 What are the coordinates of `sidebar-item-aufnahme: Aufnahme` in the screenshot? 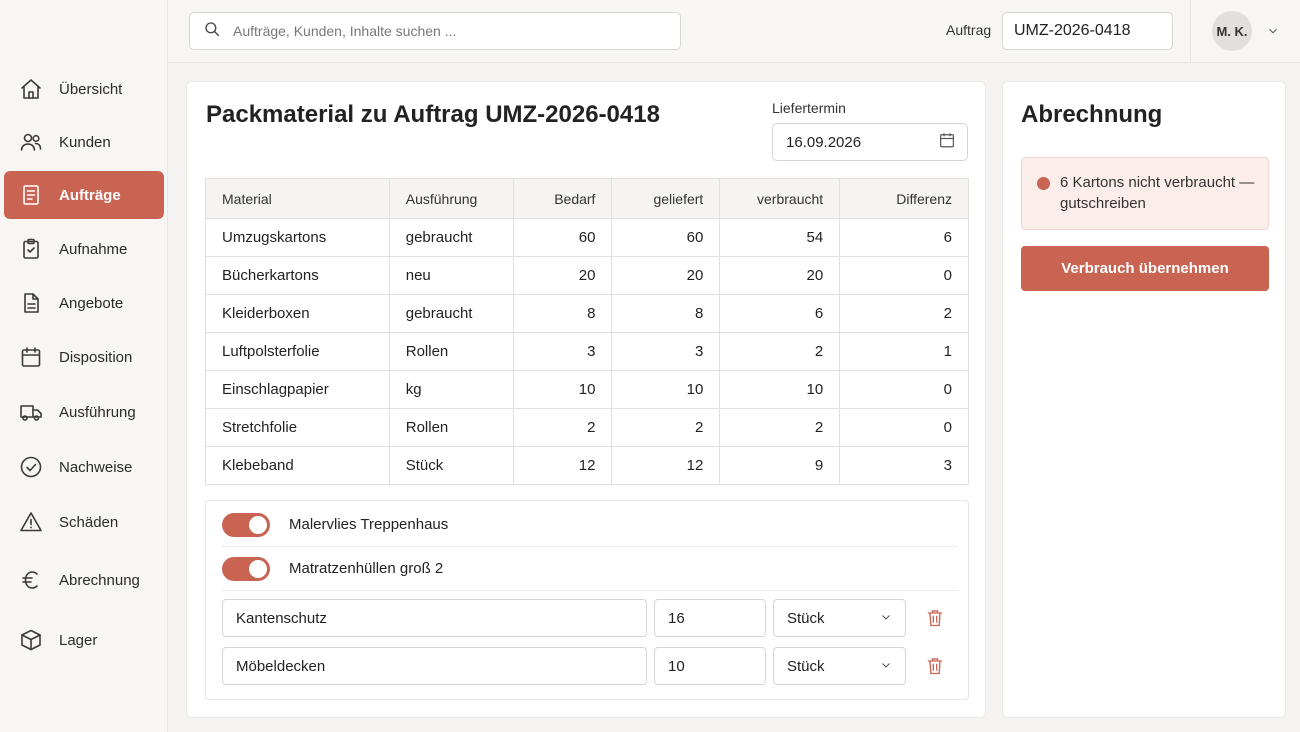 It's located at (84, 249).